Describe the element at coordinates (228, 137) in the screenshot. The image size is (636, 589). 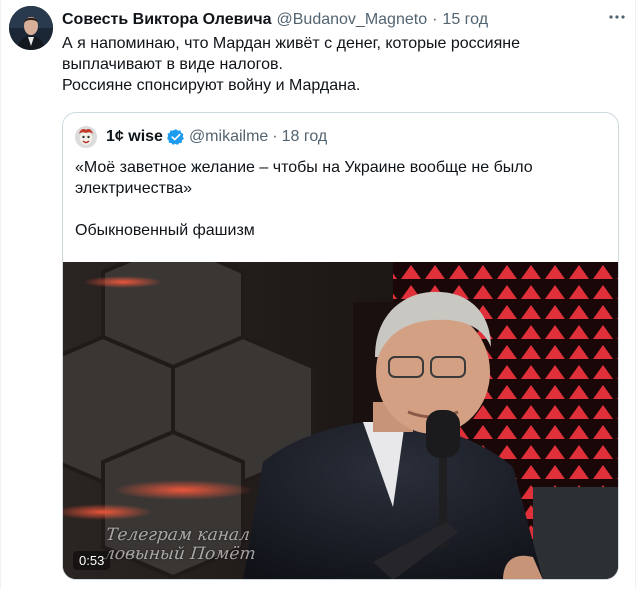
I see `quoted-handle: @mikailme` at that location.